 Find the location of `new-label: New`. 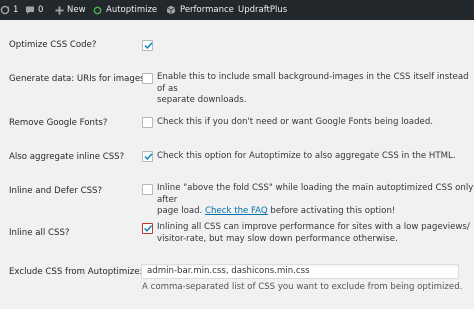

new-label: New is located at coordinates (76, 10).